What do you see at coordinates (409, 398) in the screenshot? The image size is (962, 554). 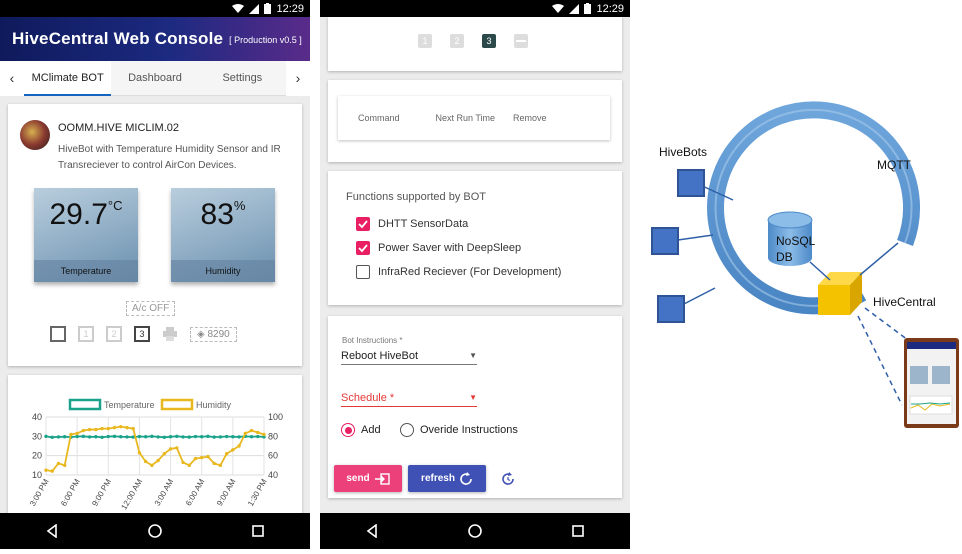 I see `schedule-select: Schedule * ▼` at bounding box center [409, 398].